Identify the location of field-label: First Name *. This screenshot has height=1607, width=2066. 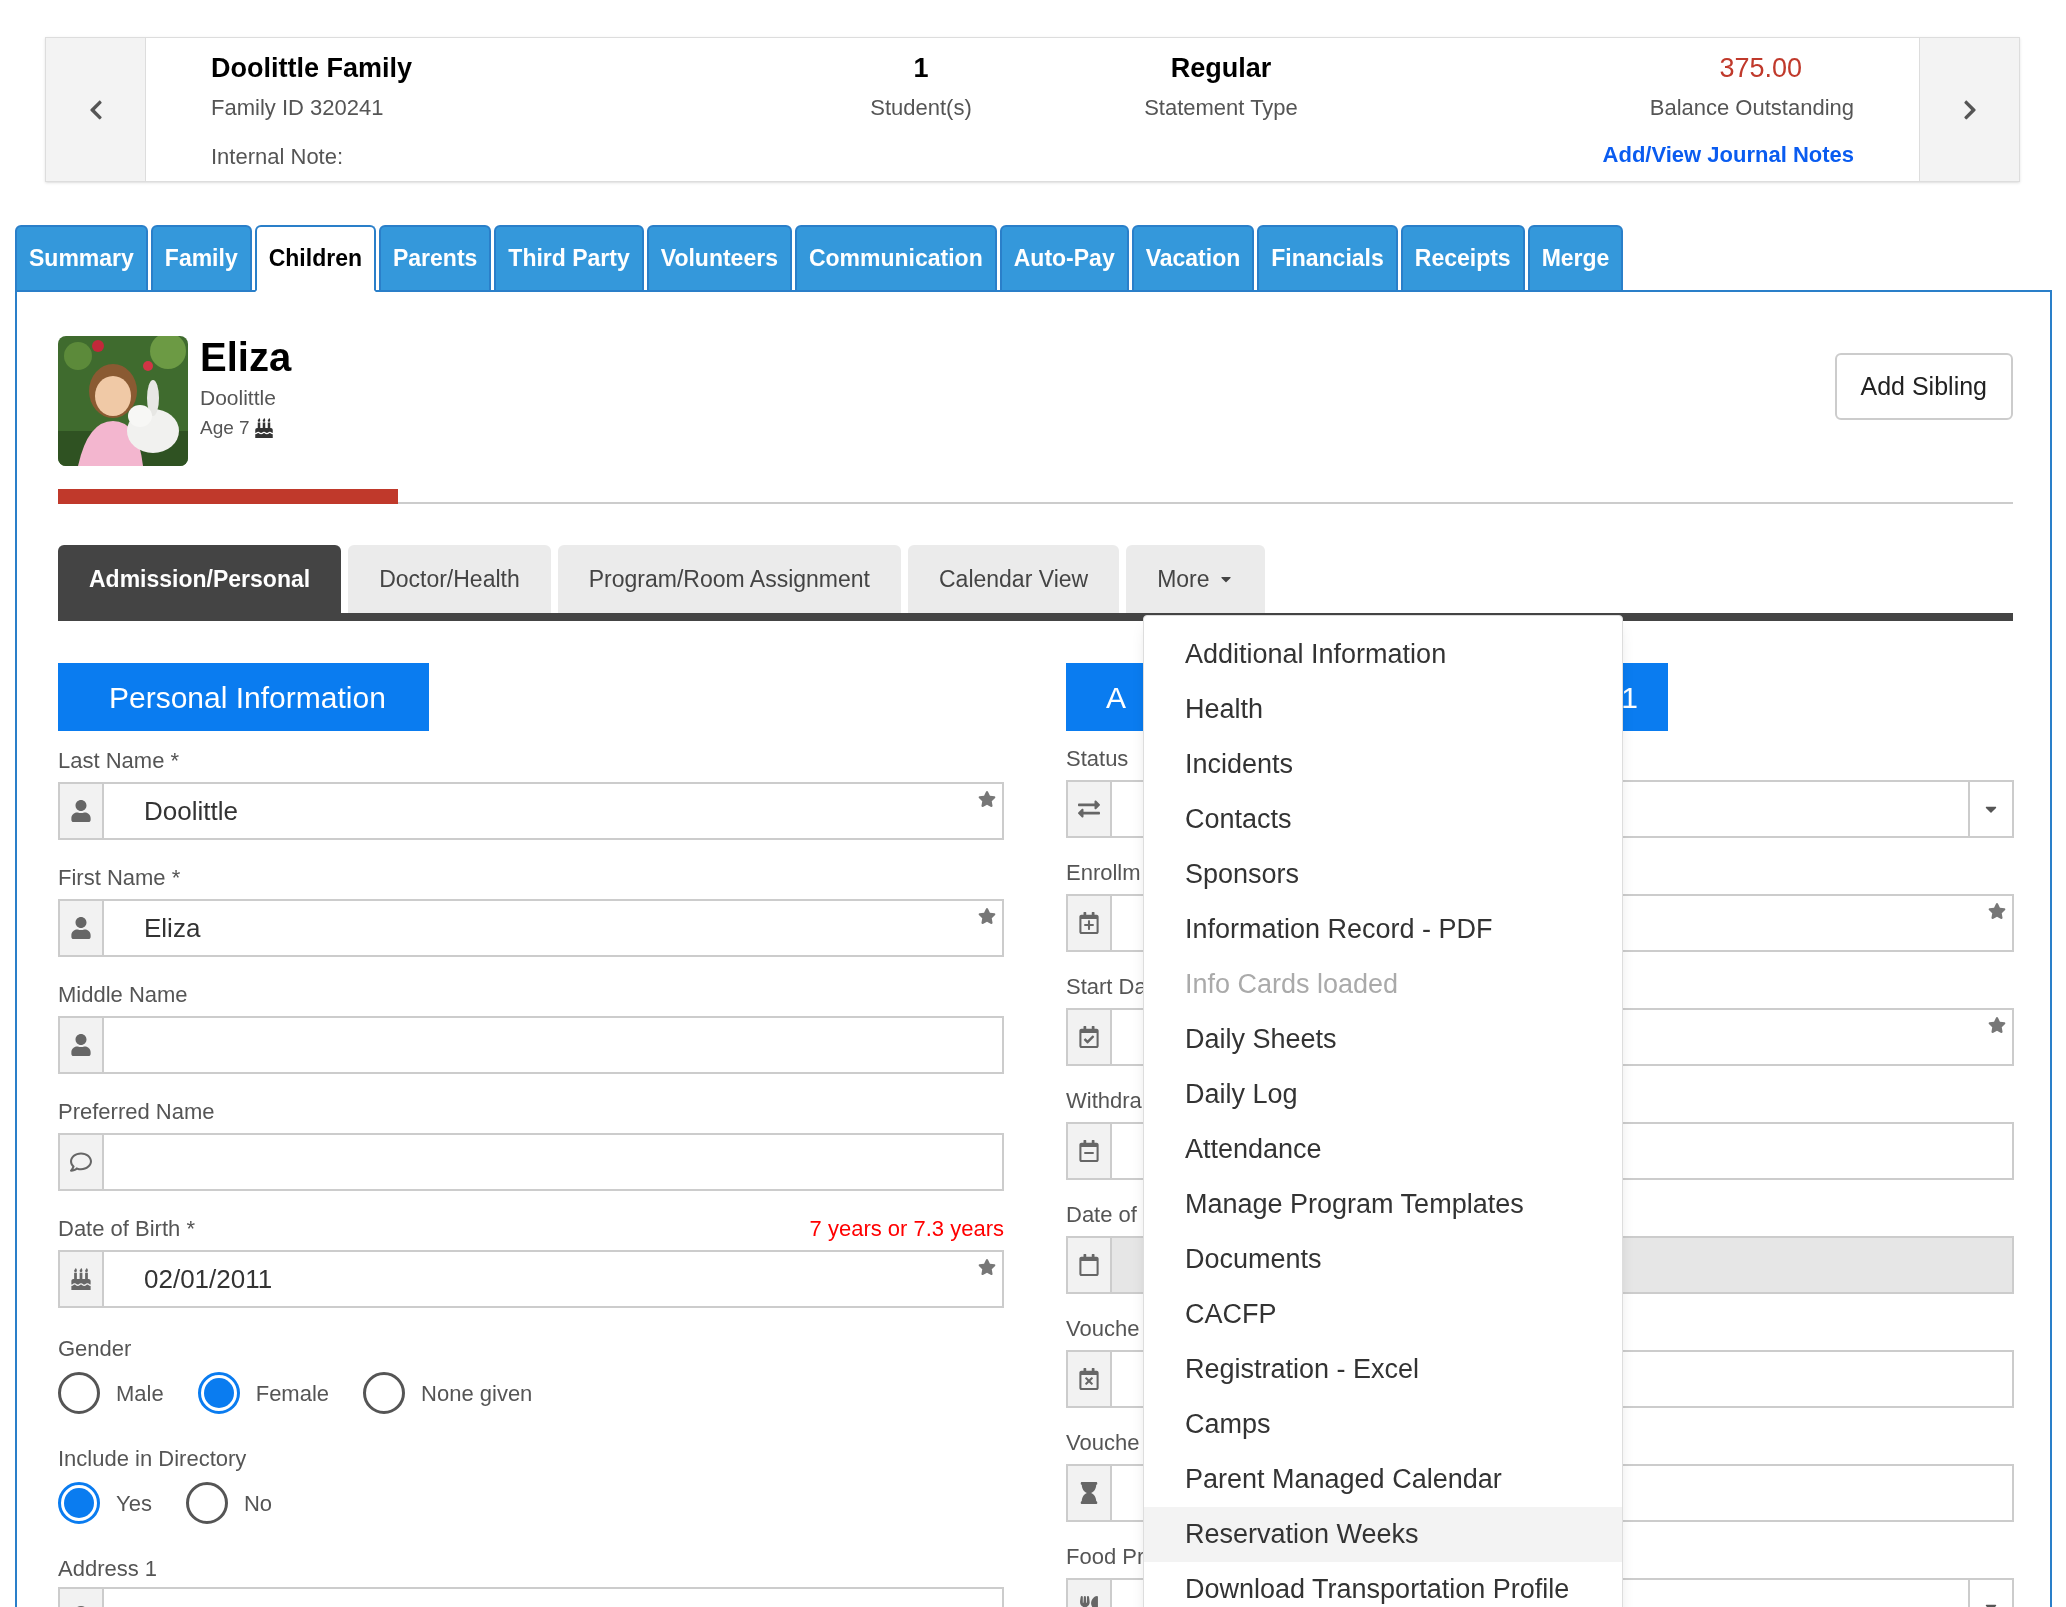
(119, 878).